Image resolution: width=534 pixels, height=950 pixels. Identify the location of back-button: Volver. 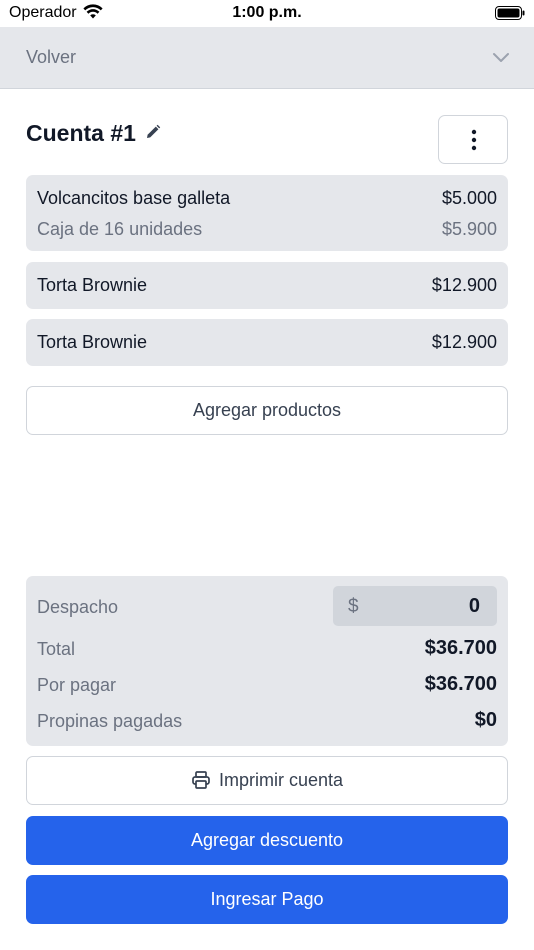
(51, 57).